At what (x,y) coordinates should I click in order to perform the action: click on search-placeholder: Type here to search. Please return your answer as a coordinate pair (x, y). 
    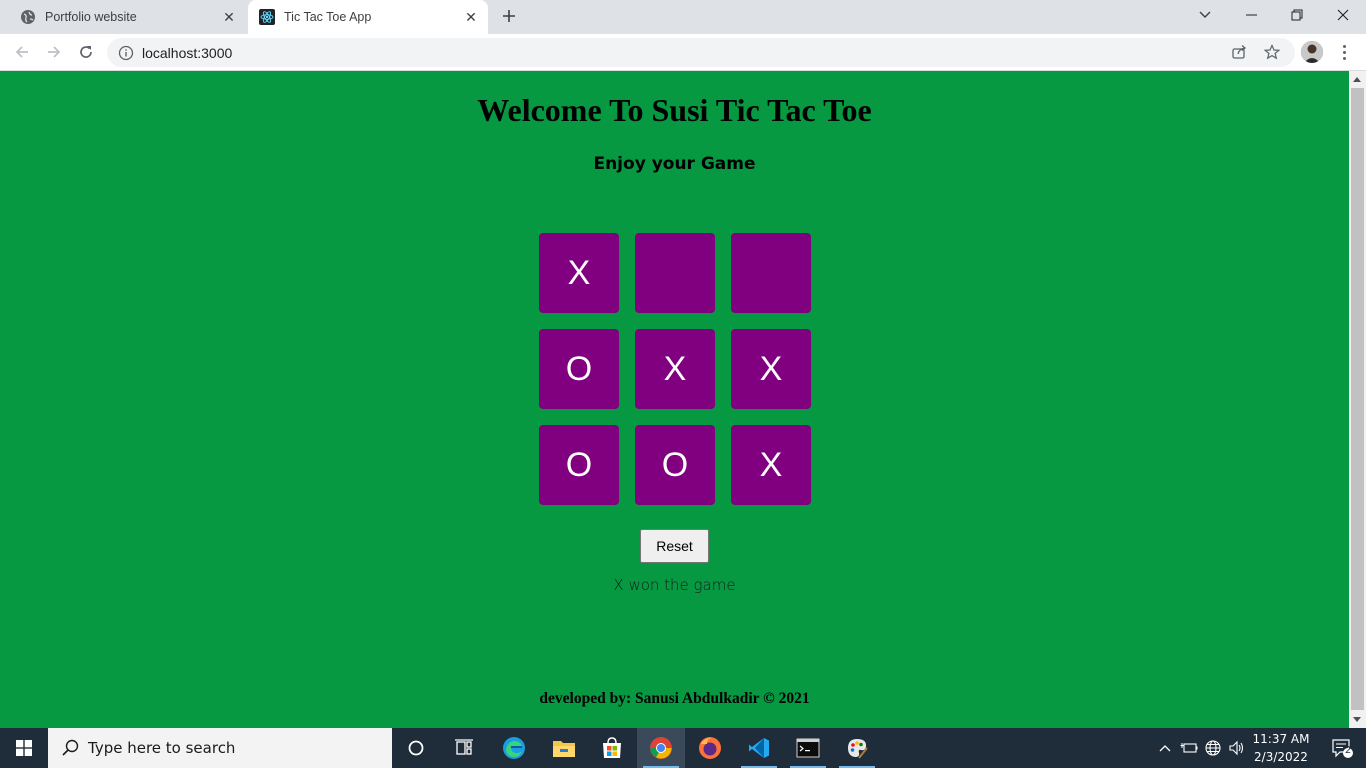
    Looking at the image, I should click on (162, 748).